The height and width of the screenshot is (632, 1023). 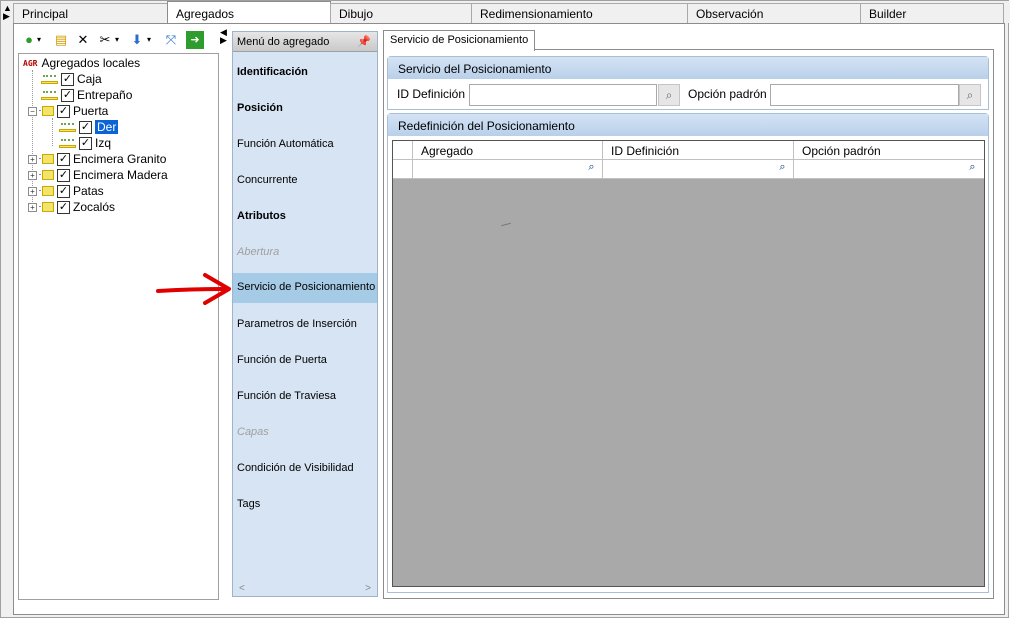 I want to click on tree-item-entrepano: ✓ Entrepaño, so click(x=86, y=95).